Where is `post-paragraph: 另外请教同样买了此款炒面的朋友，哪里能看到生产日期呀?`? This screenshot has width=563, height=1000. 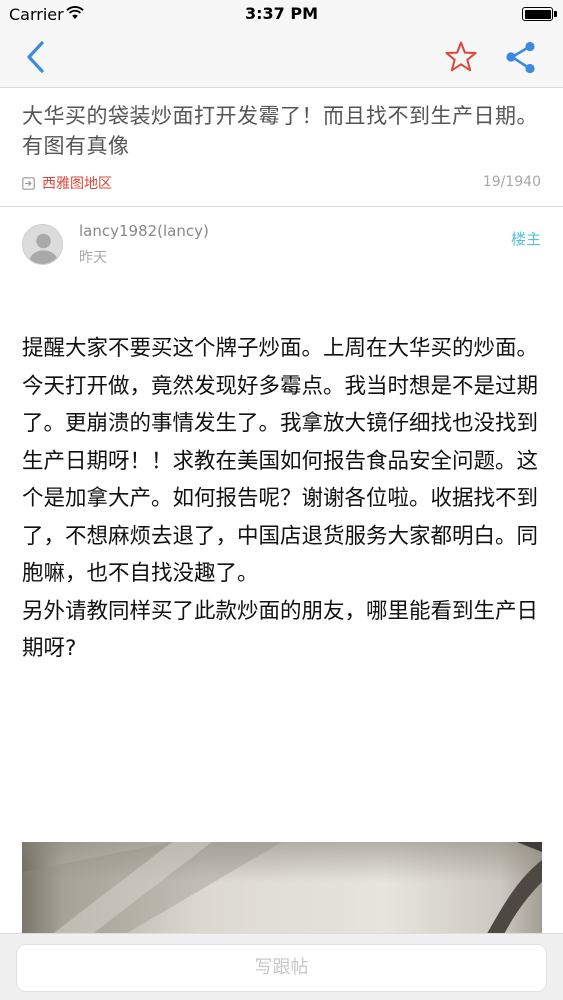
post-paragraph: 另外请教同样买了此款炒面的朋友，哪里能看到生产日期呀? is located at coordinates (280, 630).